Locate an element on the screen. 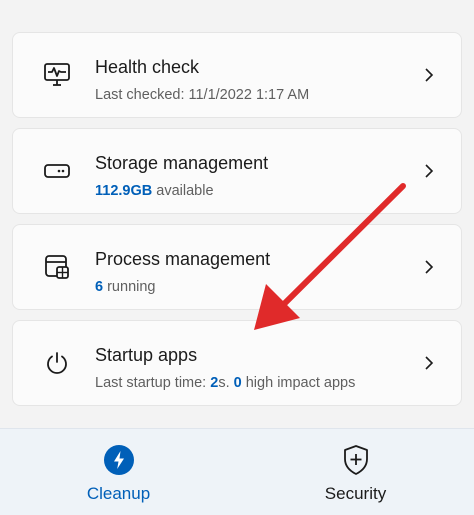 Image resolution: width=474 pixels, height=515 pixels. last-checked-text: Last checked: 11/1/2022 1:17 AM is located at coordinates (202, 95).